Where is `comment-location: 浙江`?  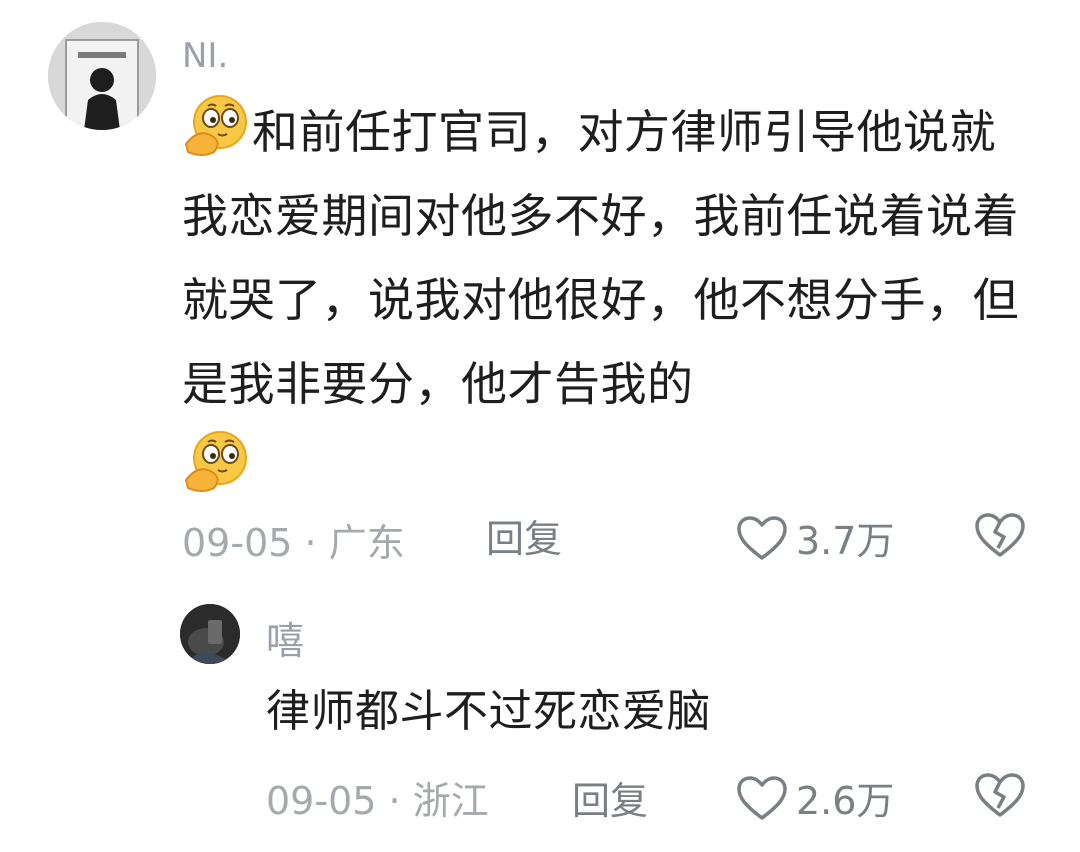 comment-location: 浙江 is located at coordinates (450, 801).